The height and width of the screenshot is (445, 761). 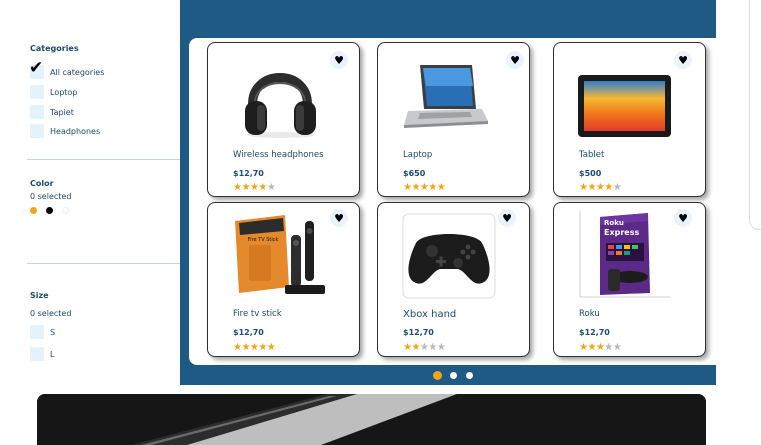 I want to click on headphones-image, so click(x=280, y=105).